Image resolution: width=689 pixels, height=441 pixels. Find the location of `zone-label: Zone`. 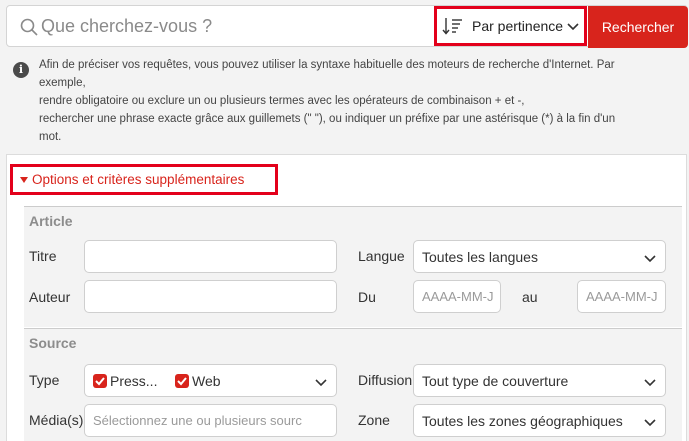

zone-label: Zone is located at coordinates (374, 420).